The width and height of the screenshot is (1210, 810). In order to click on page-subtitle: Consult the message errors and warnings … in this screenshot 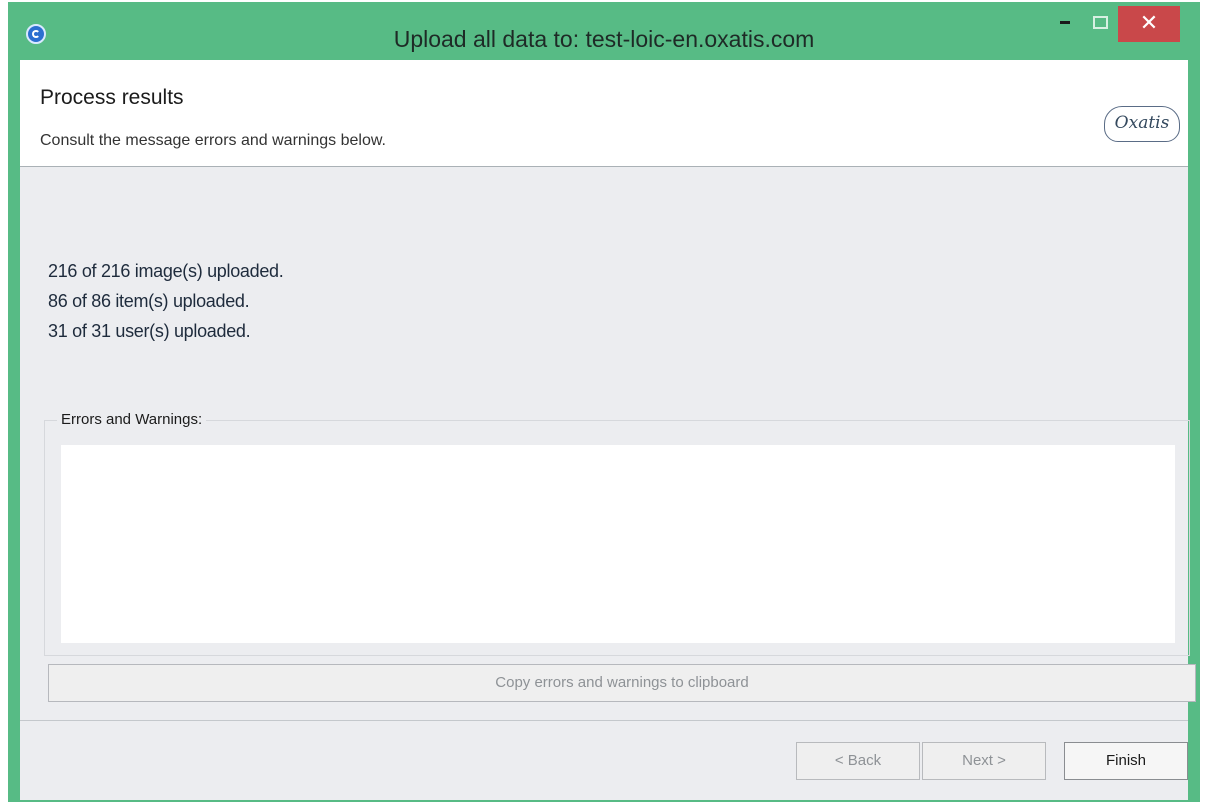, I will do `click(213, 140)`.